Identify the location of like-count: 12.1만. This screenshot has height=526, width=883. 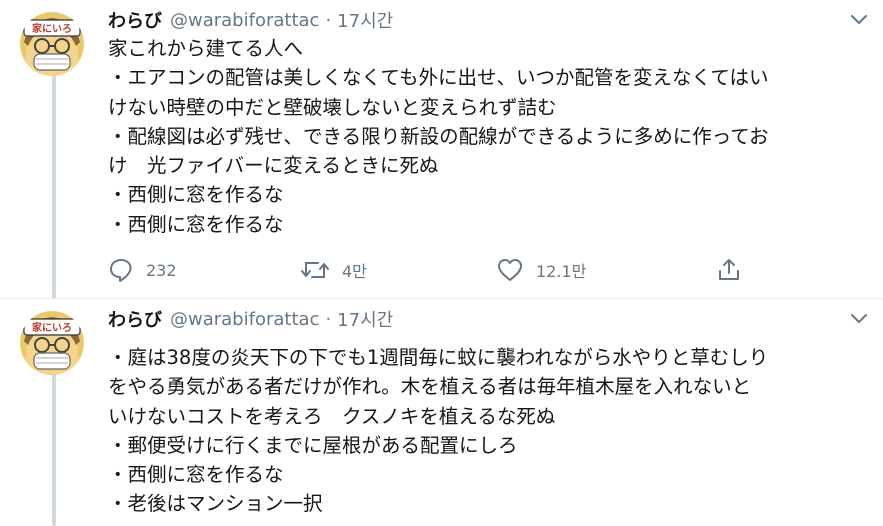
(561, 271).